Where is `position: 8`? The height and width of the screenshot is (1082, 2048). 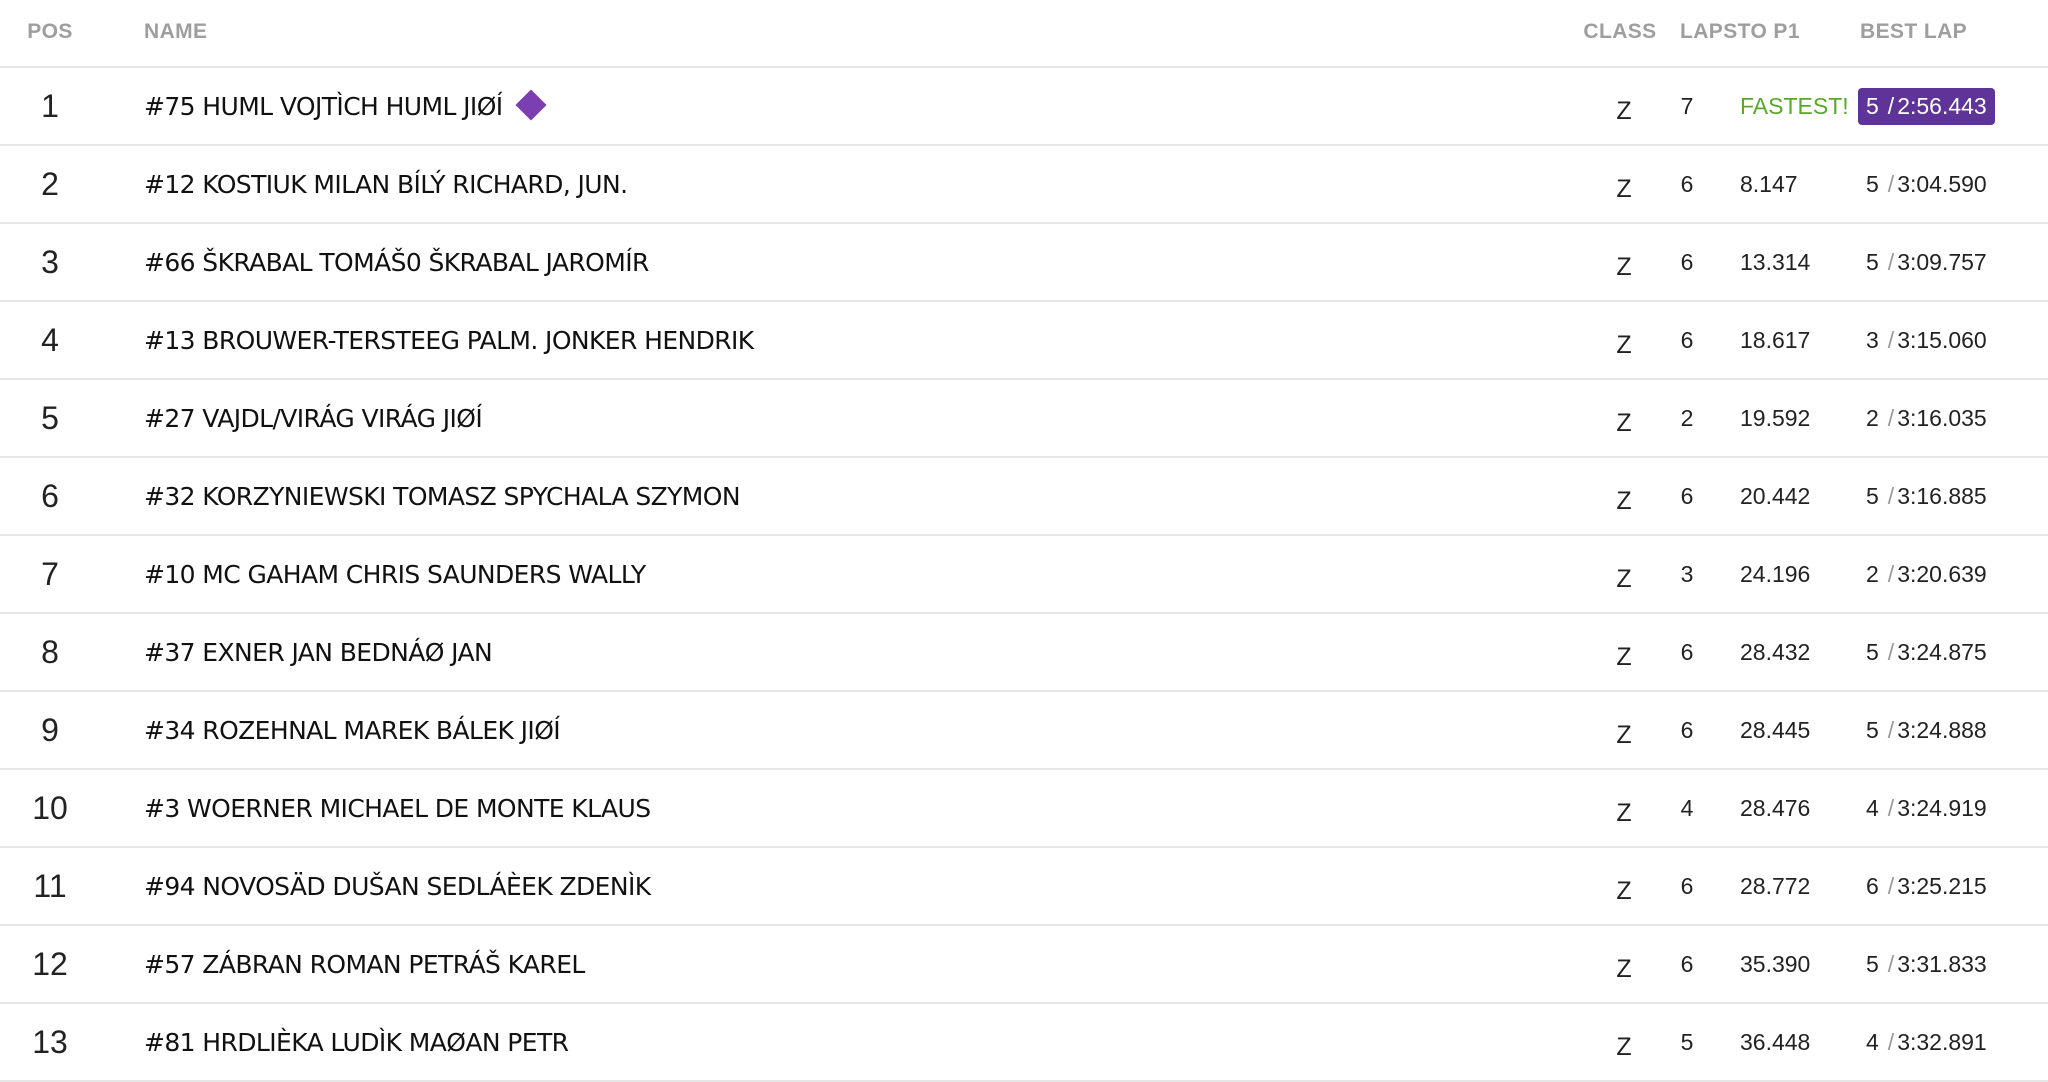
position: 8 is located at coordinates (50, 651).